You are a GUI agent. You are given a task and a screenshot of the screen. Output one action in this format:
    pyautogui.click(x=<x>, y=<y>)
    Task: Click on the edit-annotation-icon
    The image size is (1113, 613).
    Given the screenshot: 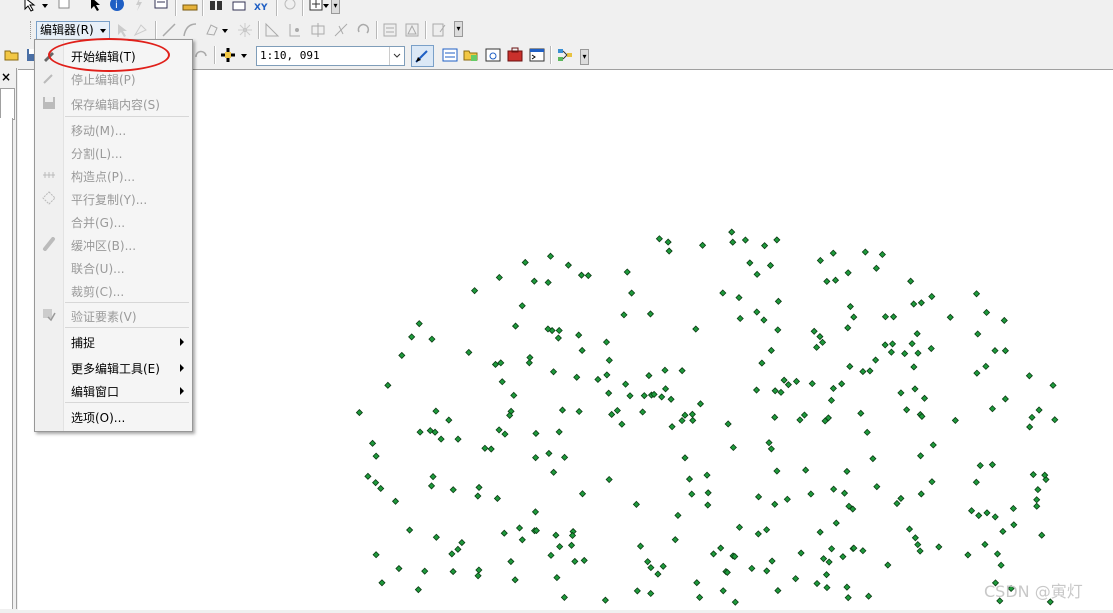 What is the action you would take?
    pyautogui.click(x=141, y=30)
    